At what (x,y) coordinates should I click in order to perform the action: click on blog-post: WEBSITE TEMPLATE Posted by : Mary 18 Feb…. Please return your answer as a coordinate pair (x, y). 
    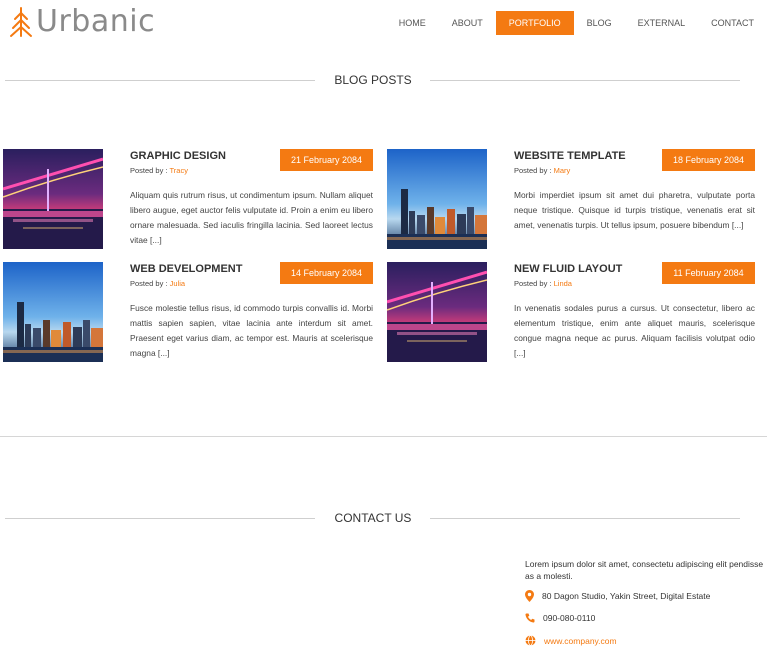
    Looking at the image, I should click on (571, 199).